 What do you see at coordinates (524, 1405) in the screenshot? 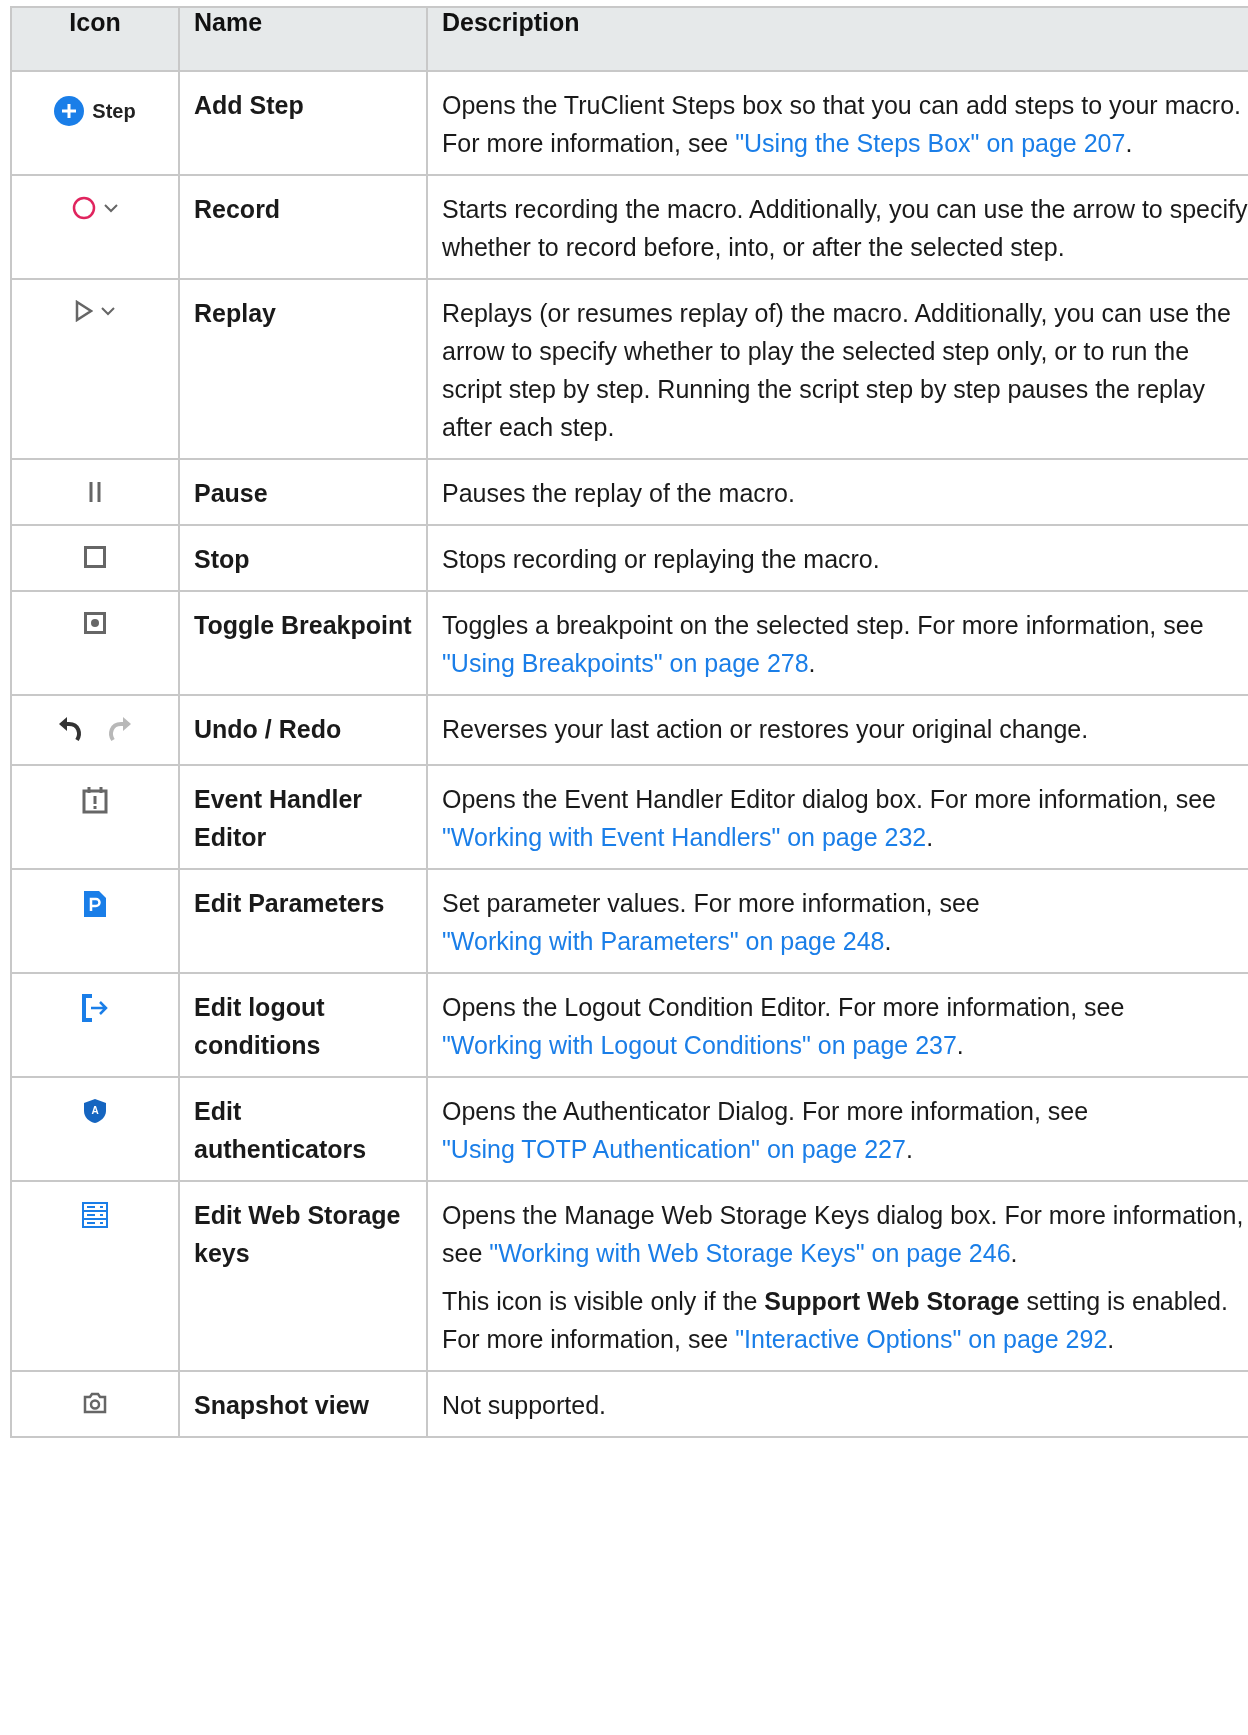
I see `description-text: Not supported.` at bounding box center [524, 1405].